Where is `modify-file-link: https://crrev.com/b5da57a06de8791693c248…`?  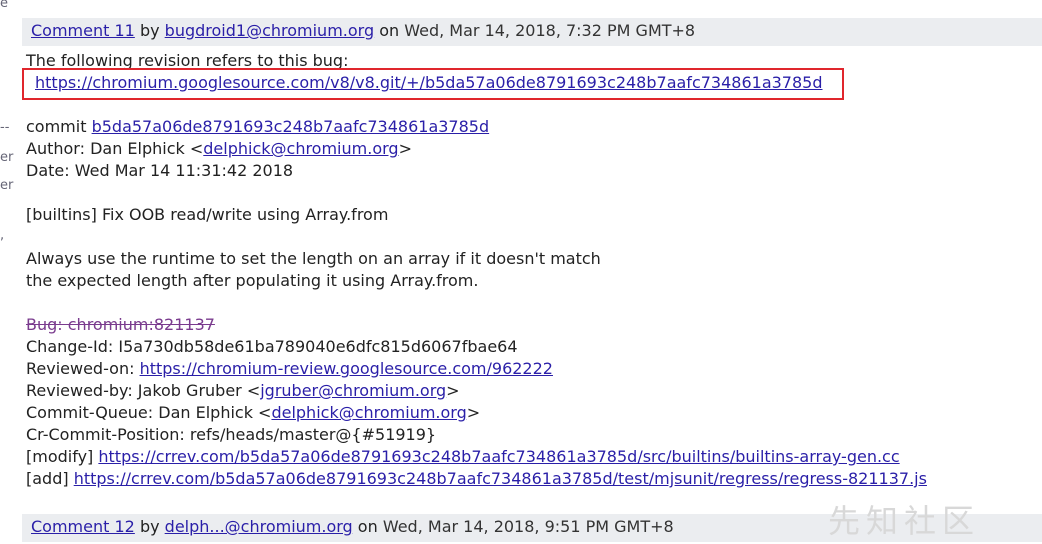 modify-file-link: https://crrev.com/b5da57a06de8791693c248… is located at coordinates (498, 456).